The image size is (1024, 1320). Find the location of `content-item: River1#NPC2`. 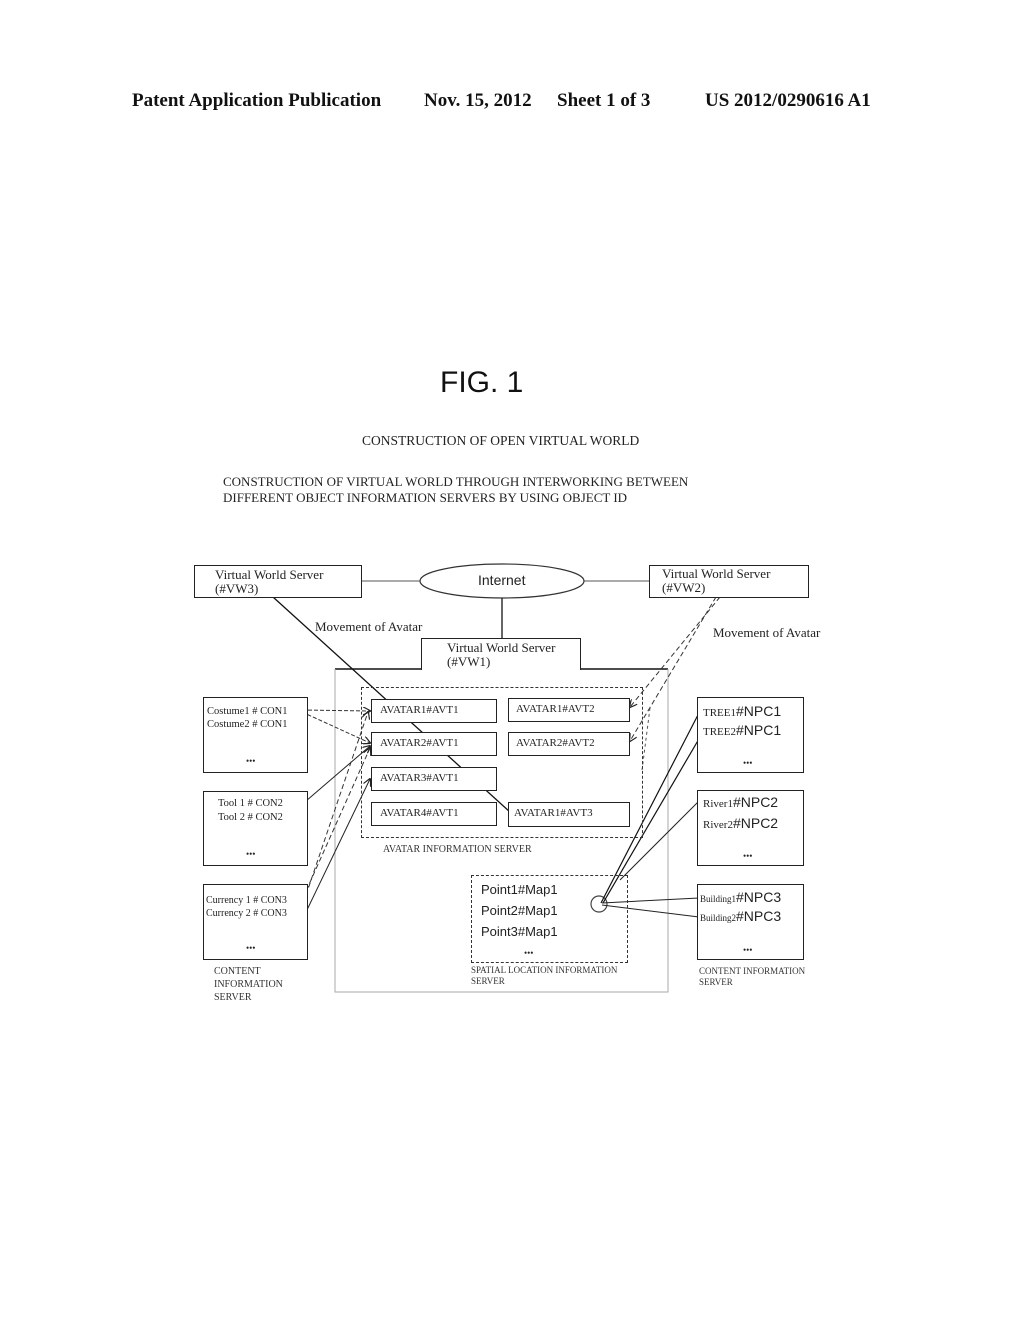

content-item: River1#NPC2 is located at coordinates (740, 803).